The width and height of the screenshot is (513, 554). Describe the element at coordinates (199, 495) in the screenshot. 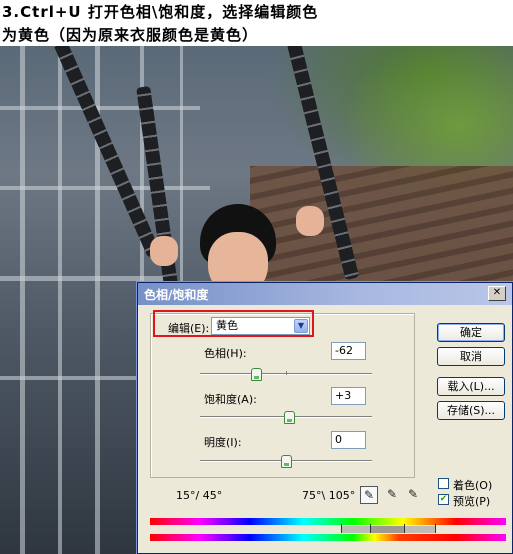

I see `range-left-readout: 15°/ 45°` at that location.